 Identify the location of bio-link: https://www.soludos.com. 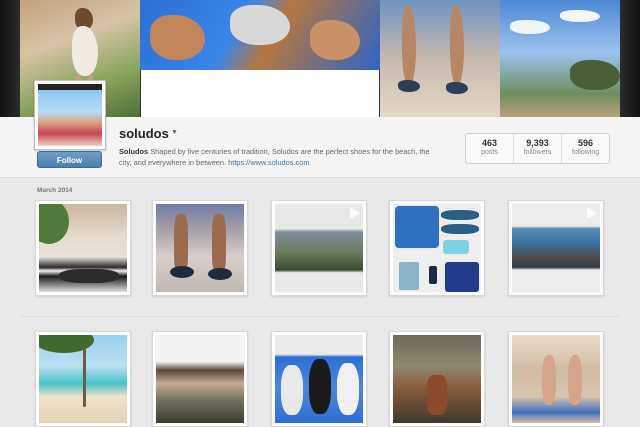
(268, 162).